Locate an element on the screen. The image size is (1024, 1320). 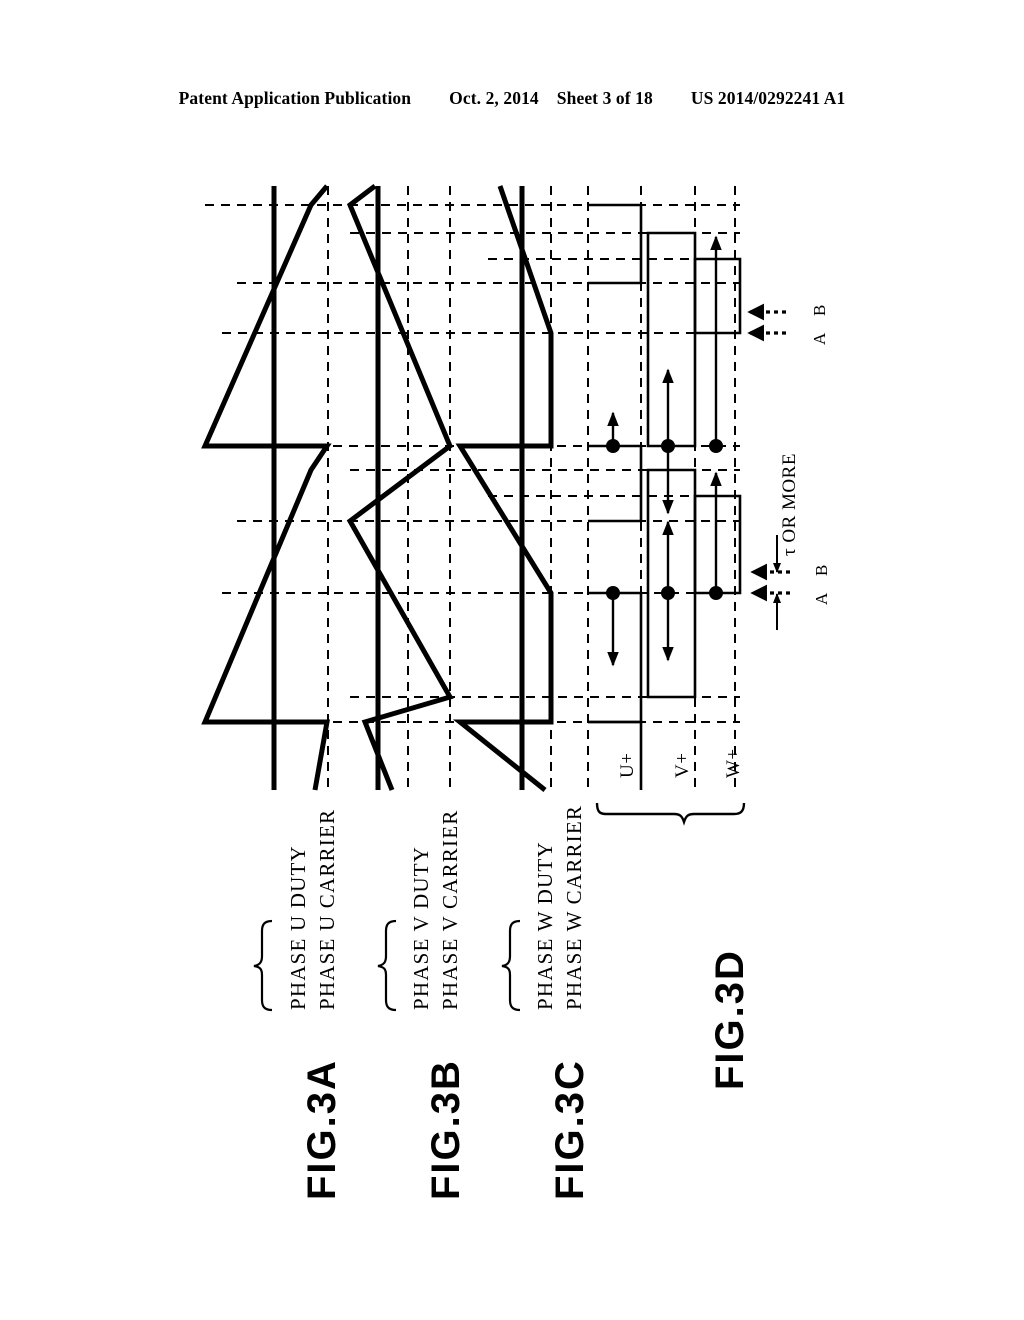
pulse-w-lower is located at coordinates (717, 544).